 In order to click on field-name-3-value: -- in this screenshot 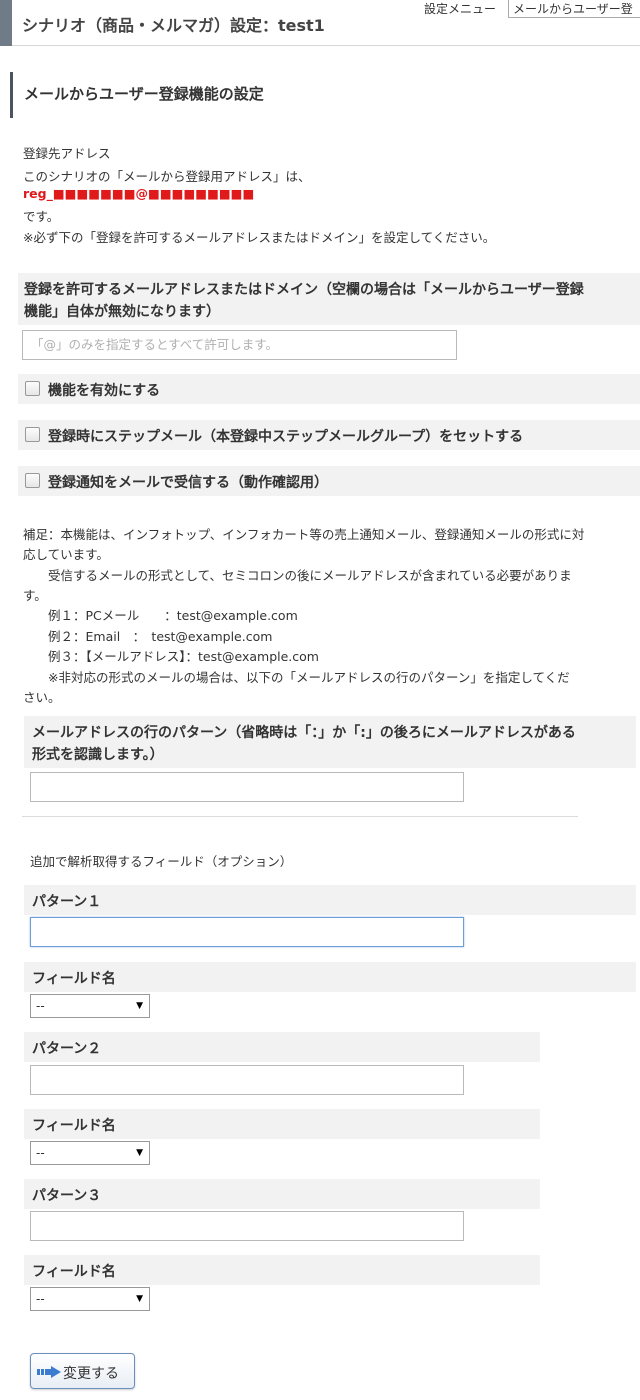, I will do `click(40, 1299)`.